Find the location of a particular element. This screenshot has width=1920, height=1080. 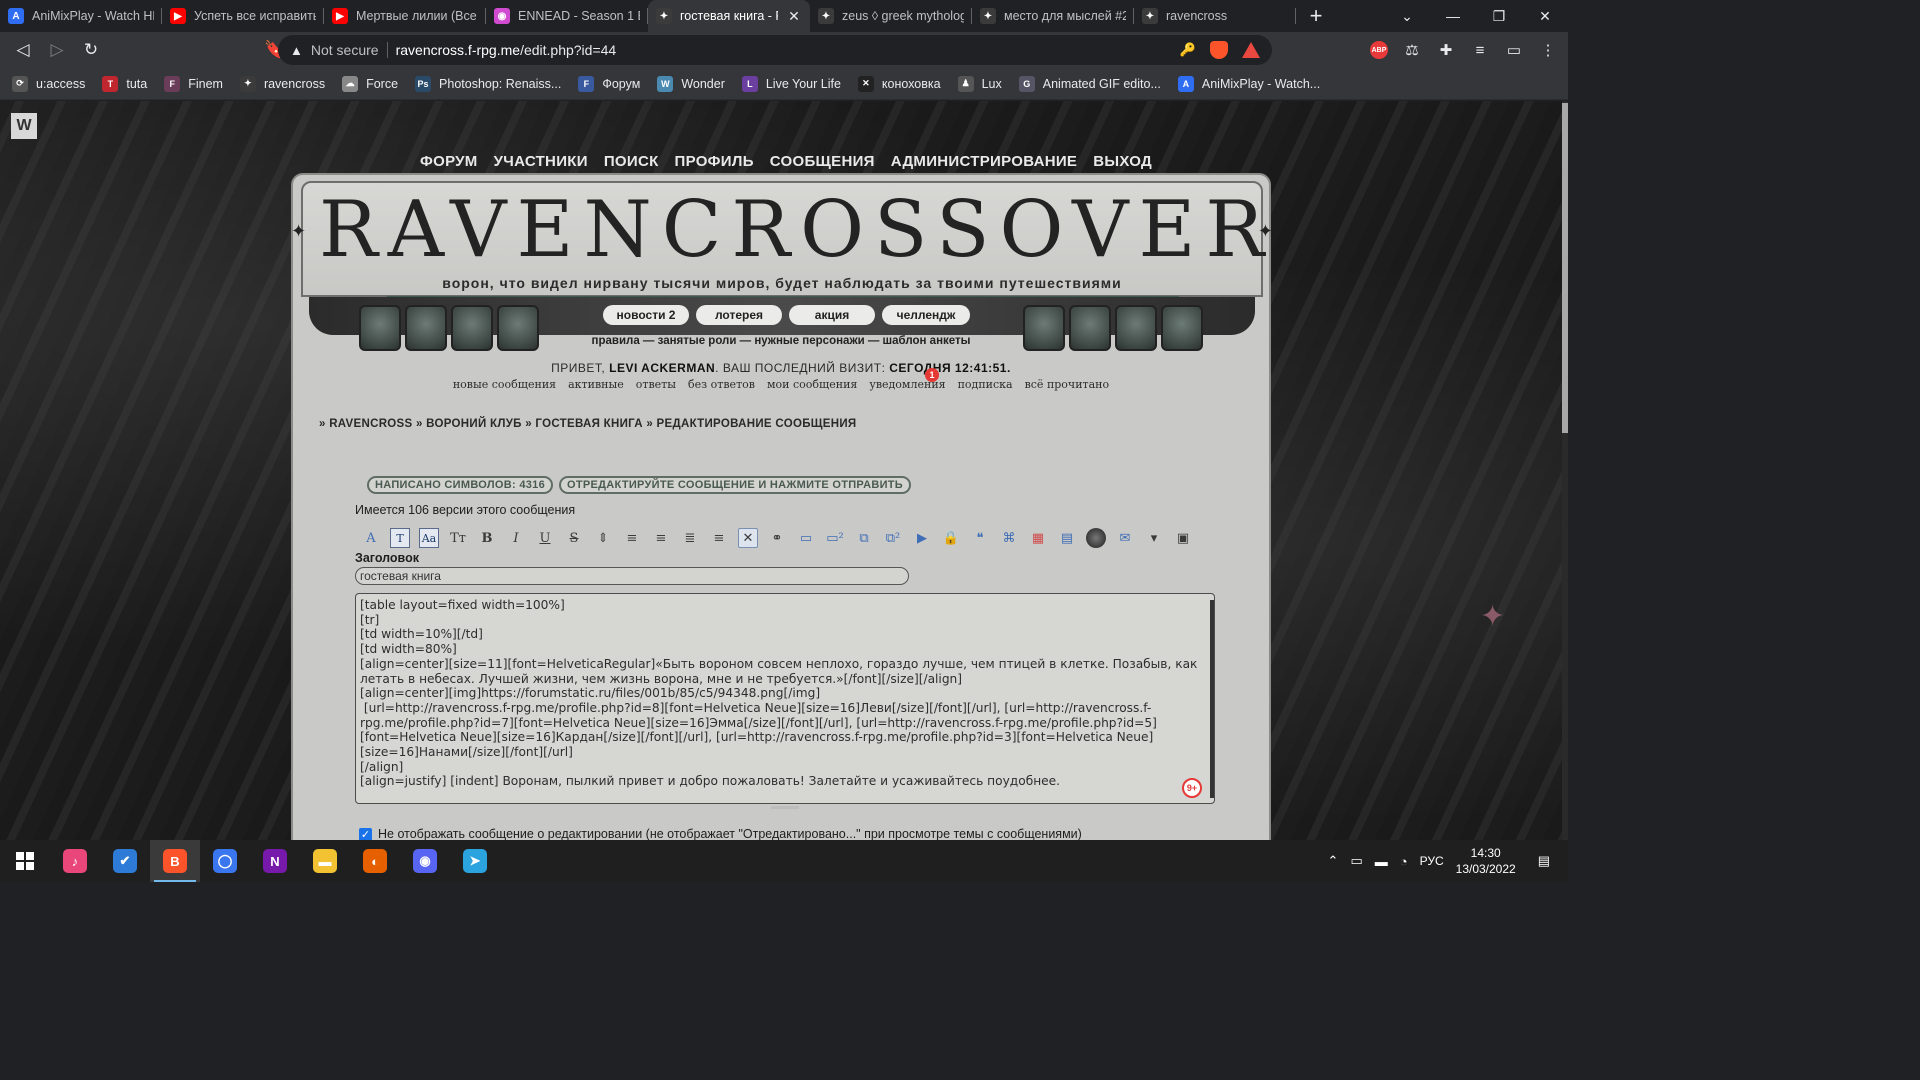

pill-lottery: лотерея is located at coordinates (739, 315).